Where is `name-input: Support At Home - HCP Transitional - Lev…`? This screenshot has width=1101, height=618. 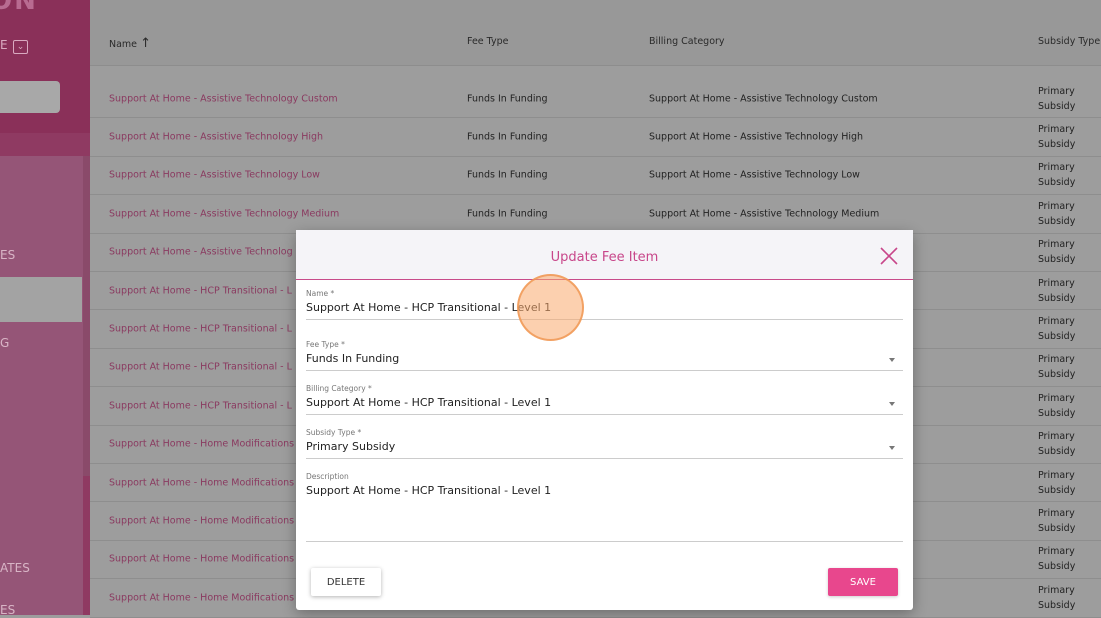
name-input: Support At Home - HCP Transitional - Lev… is located at coordinates (604, 310).